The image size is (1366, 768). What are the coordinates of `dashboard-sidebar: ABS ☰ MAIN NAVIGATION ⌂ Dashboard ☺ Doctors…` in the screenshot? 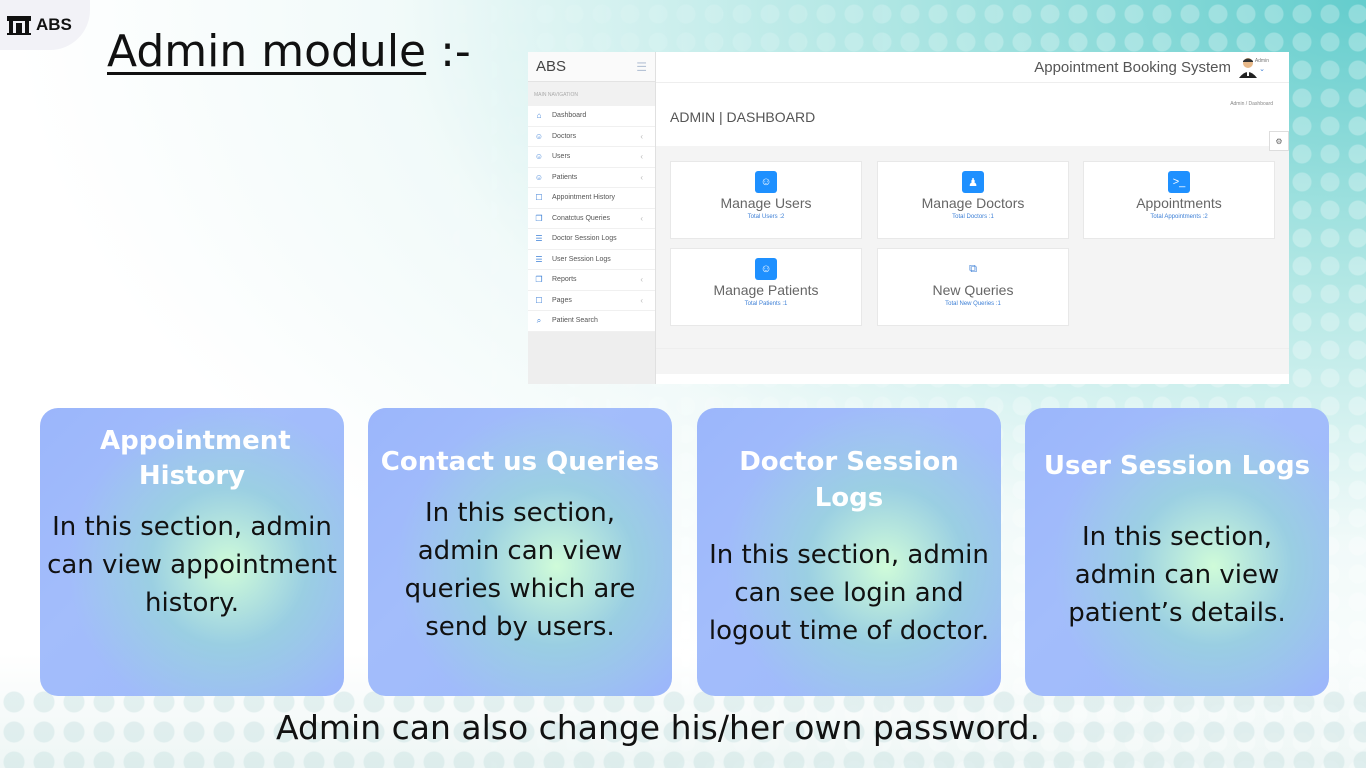 It's located at (592, 218).